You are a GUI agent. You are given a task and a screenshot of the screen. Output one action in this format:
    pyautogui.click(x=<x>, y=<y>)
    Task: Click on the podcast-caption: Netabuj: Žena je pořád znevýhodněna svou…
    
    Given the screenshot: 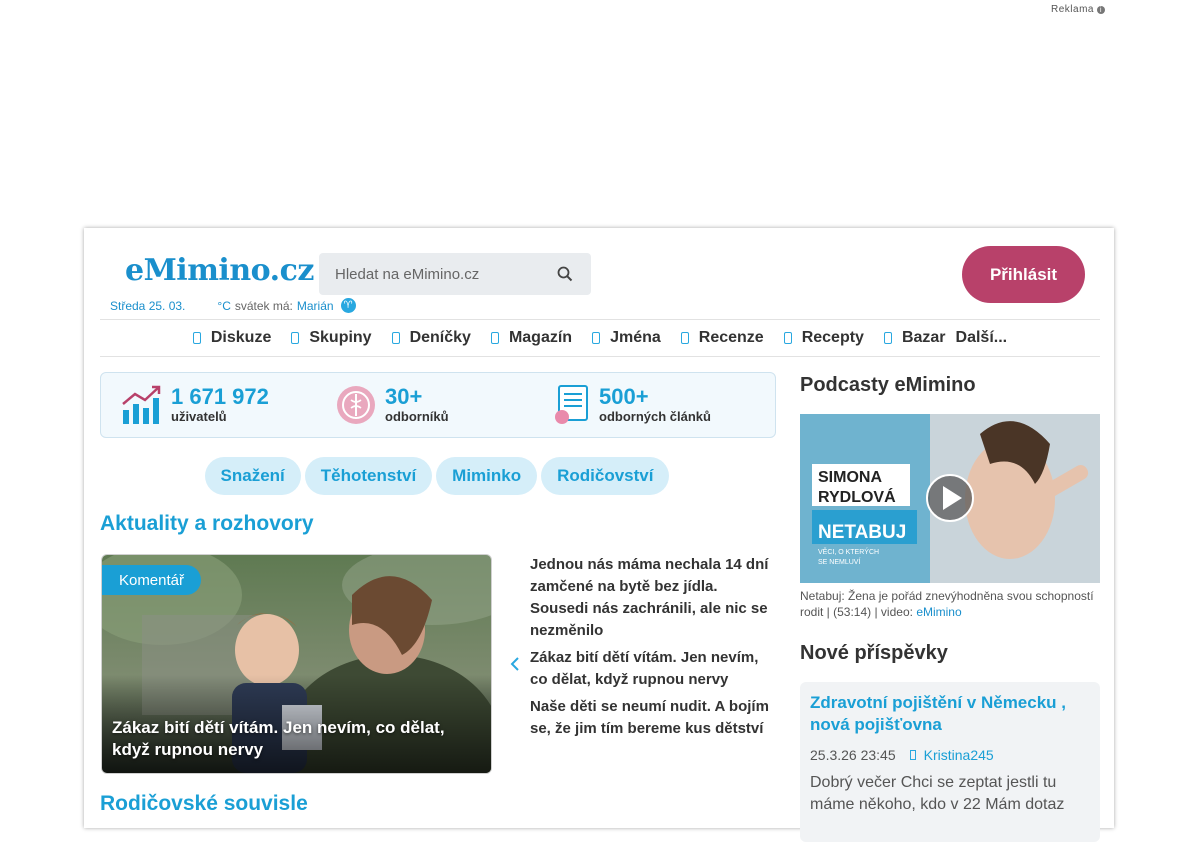 What is the action you would take?
    pyautogui.click(x=950, y=604)
    